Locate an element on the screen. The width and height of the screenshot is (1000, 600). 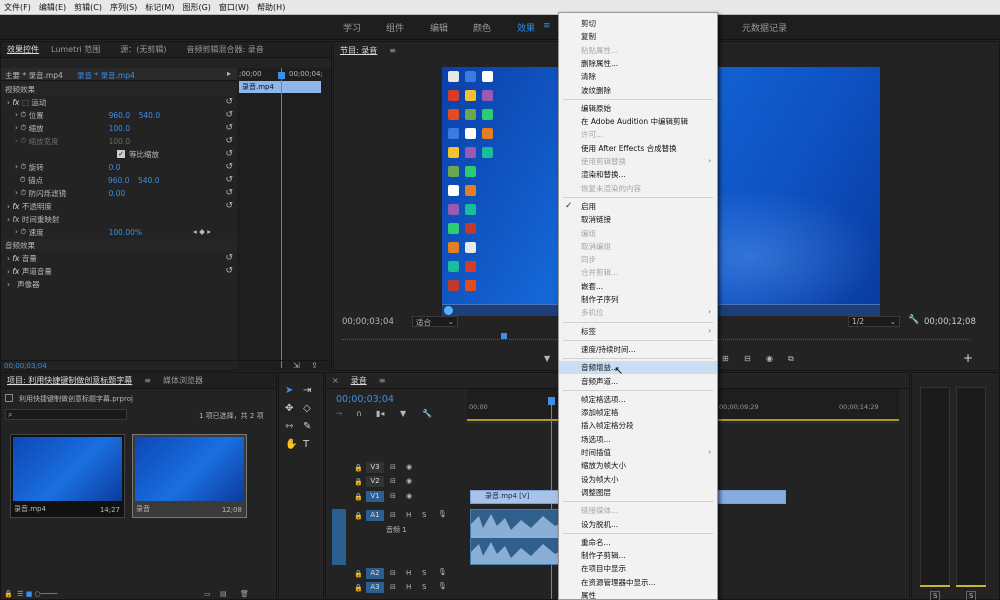
compare-icon: ⧉ is located at coordinates (791, 359).